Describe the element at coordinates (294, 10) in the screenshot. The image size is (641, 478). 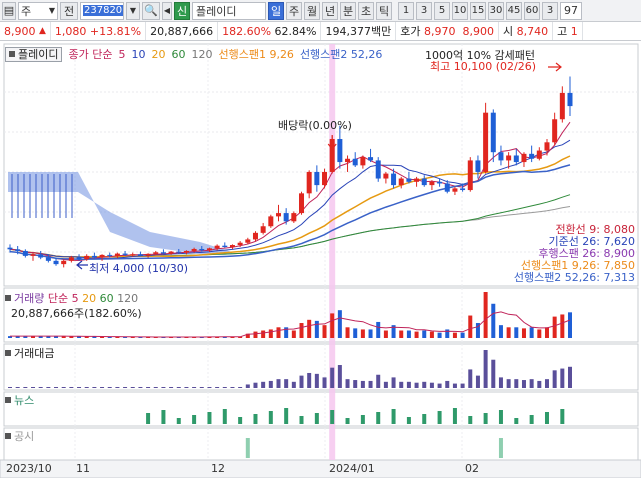
I see `period-button-1: 주` at that location.